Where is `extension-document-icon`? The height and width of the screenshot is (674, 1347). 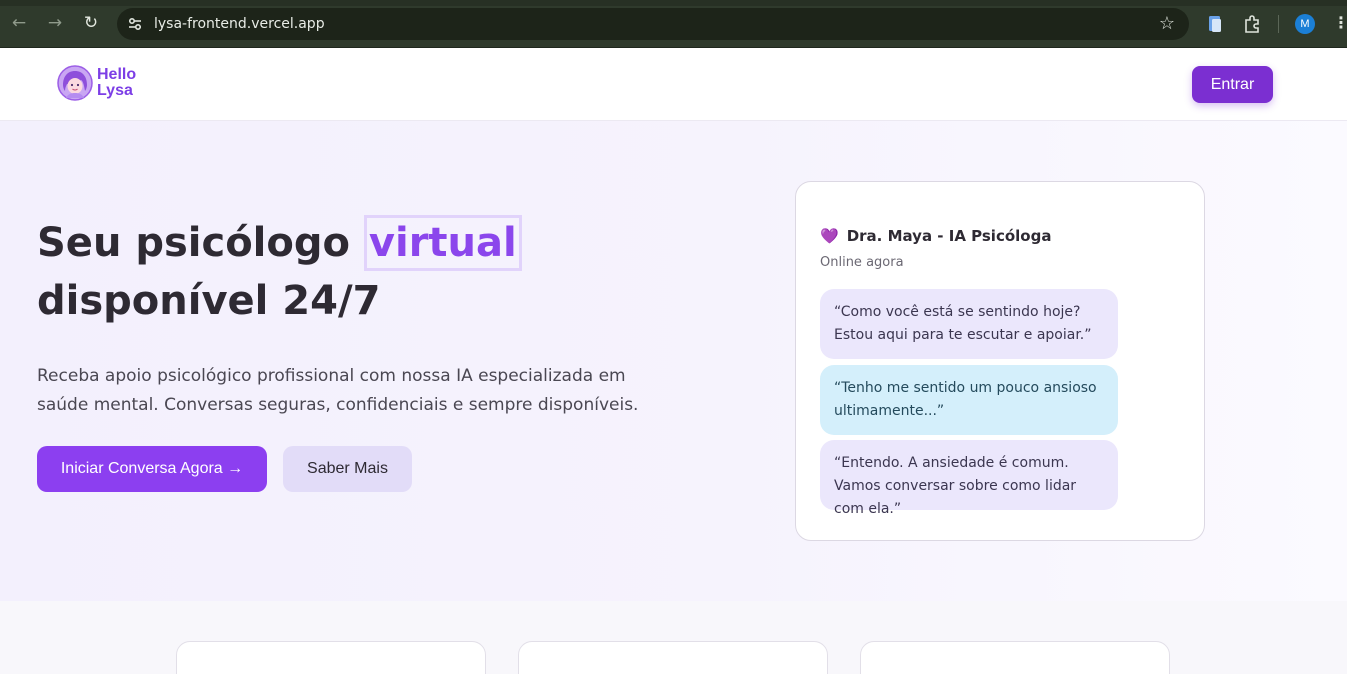
extension-document-icon is located at coordinates (1215, 24).